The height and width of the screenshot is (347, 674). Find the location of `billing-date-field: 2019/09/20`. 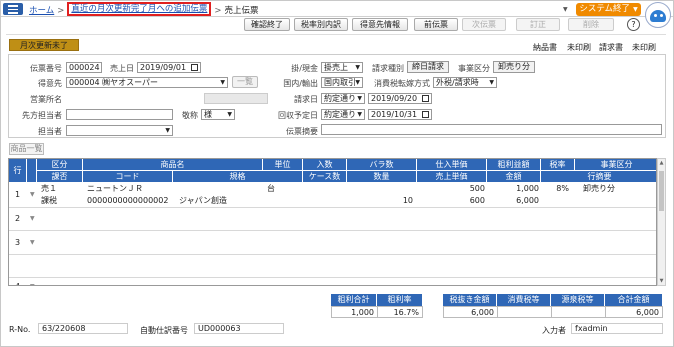

billing-date-field: 2019/09/20 is located at coordinates (400, 98).